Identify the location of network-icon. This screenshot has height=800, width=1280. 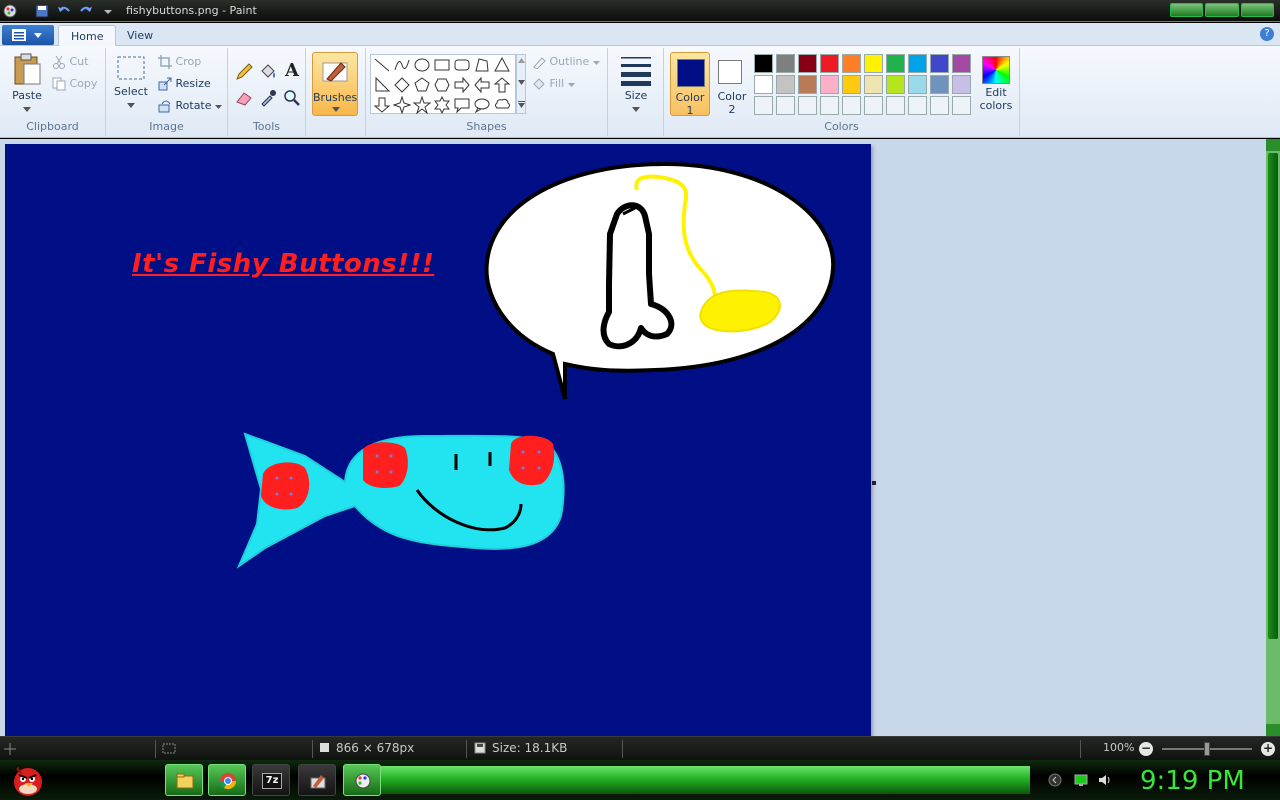
(1081, 780).